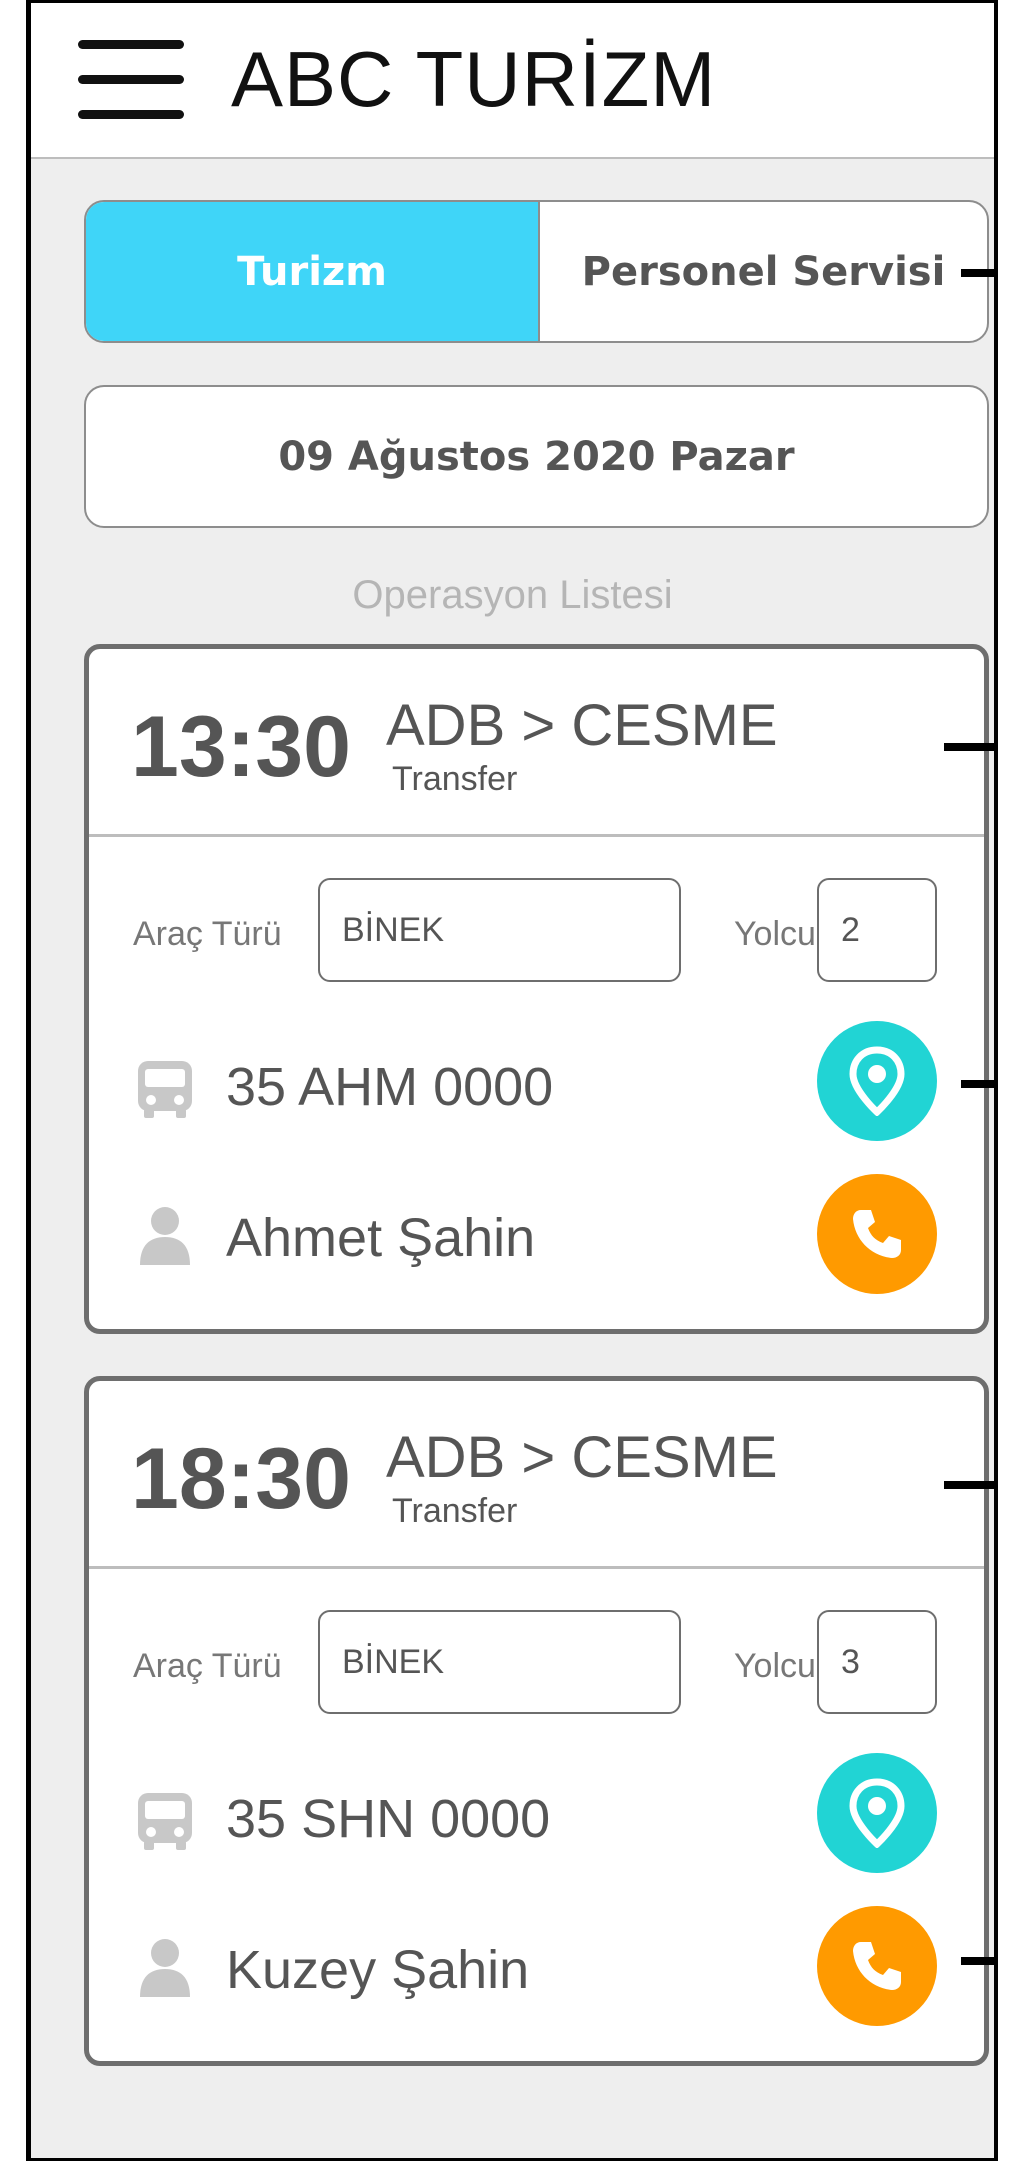  Describe the element at coordinates (877, 930) in the screenshot. I see `passenger-count-field: 2` at that location.